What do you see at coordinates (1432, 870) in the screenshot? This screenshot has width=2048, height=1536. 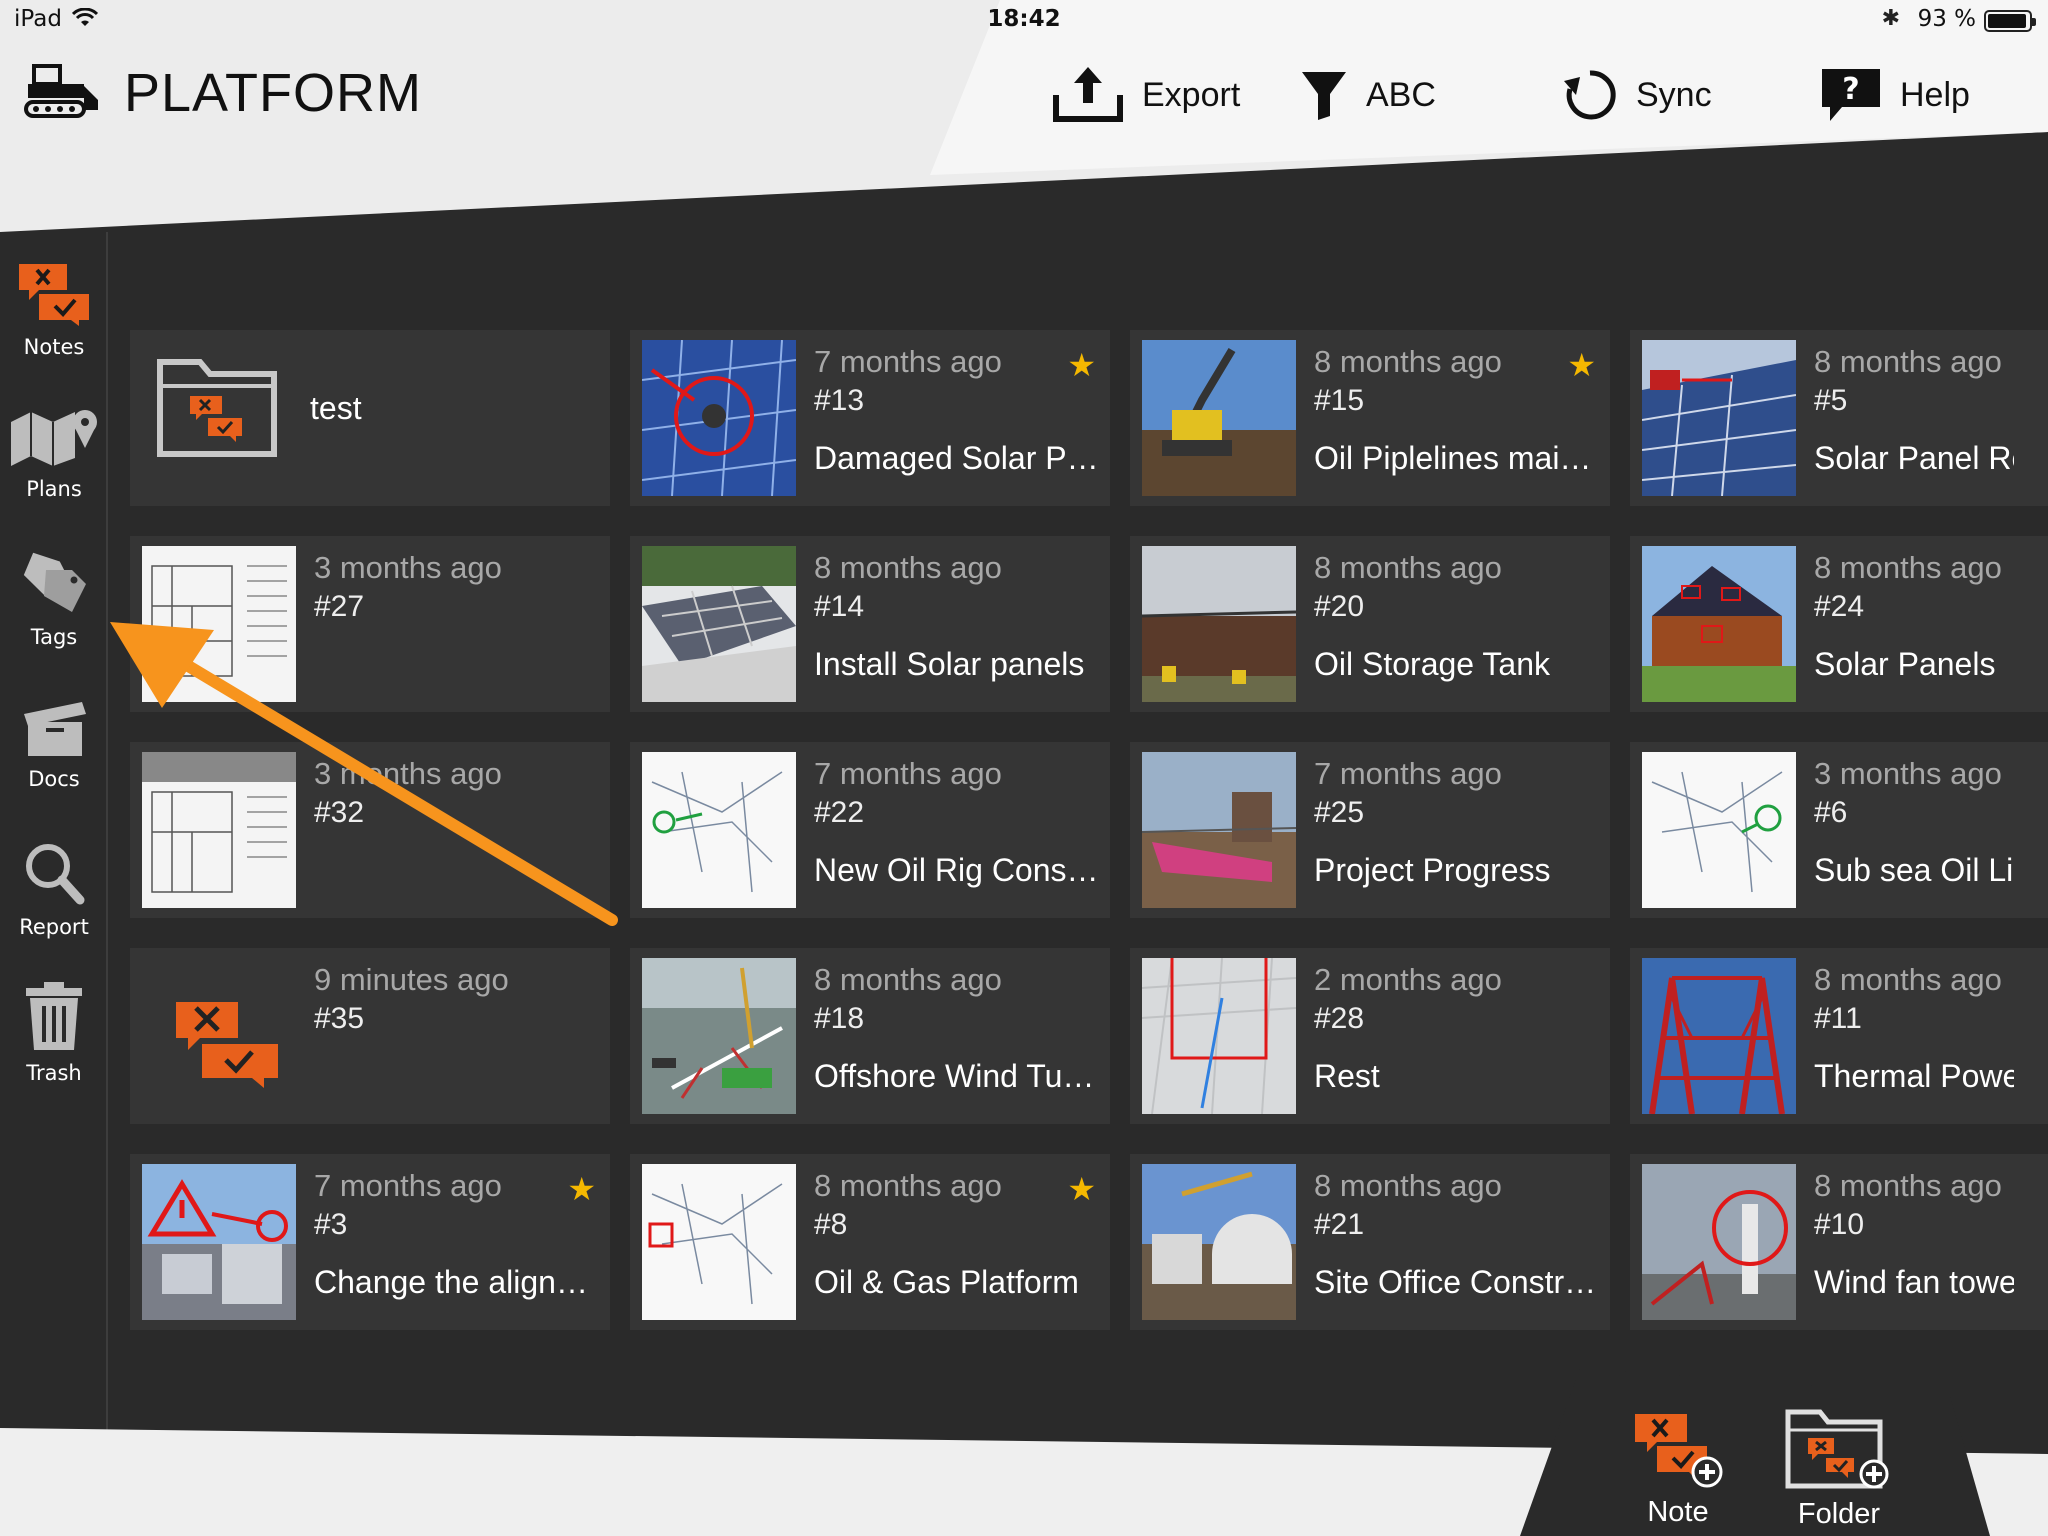 I see `note-title: Project Progress` at bounding box center [1432, 870].